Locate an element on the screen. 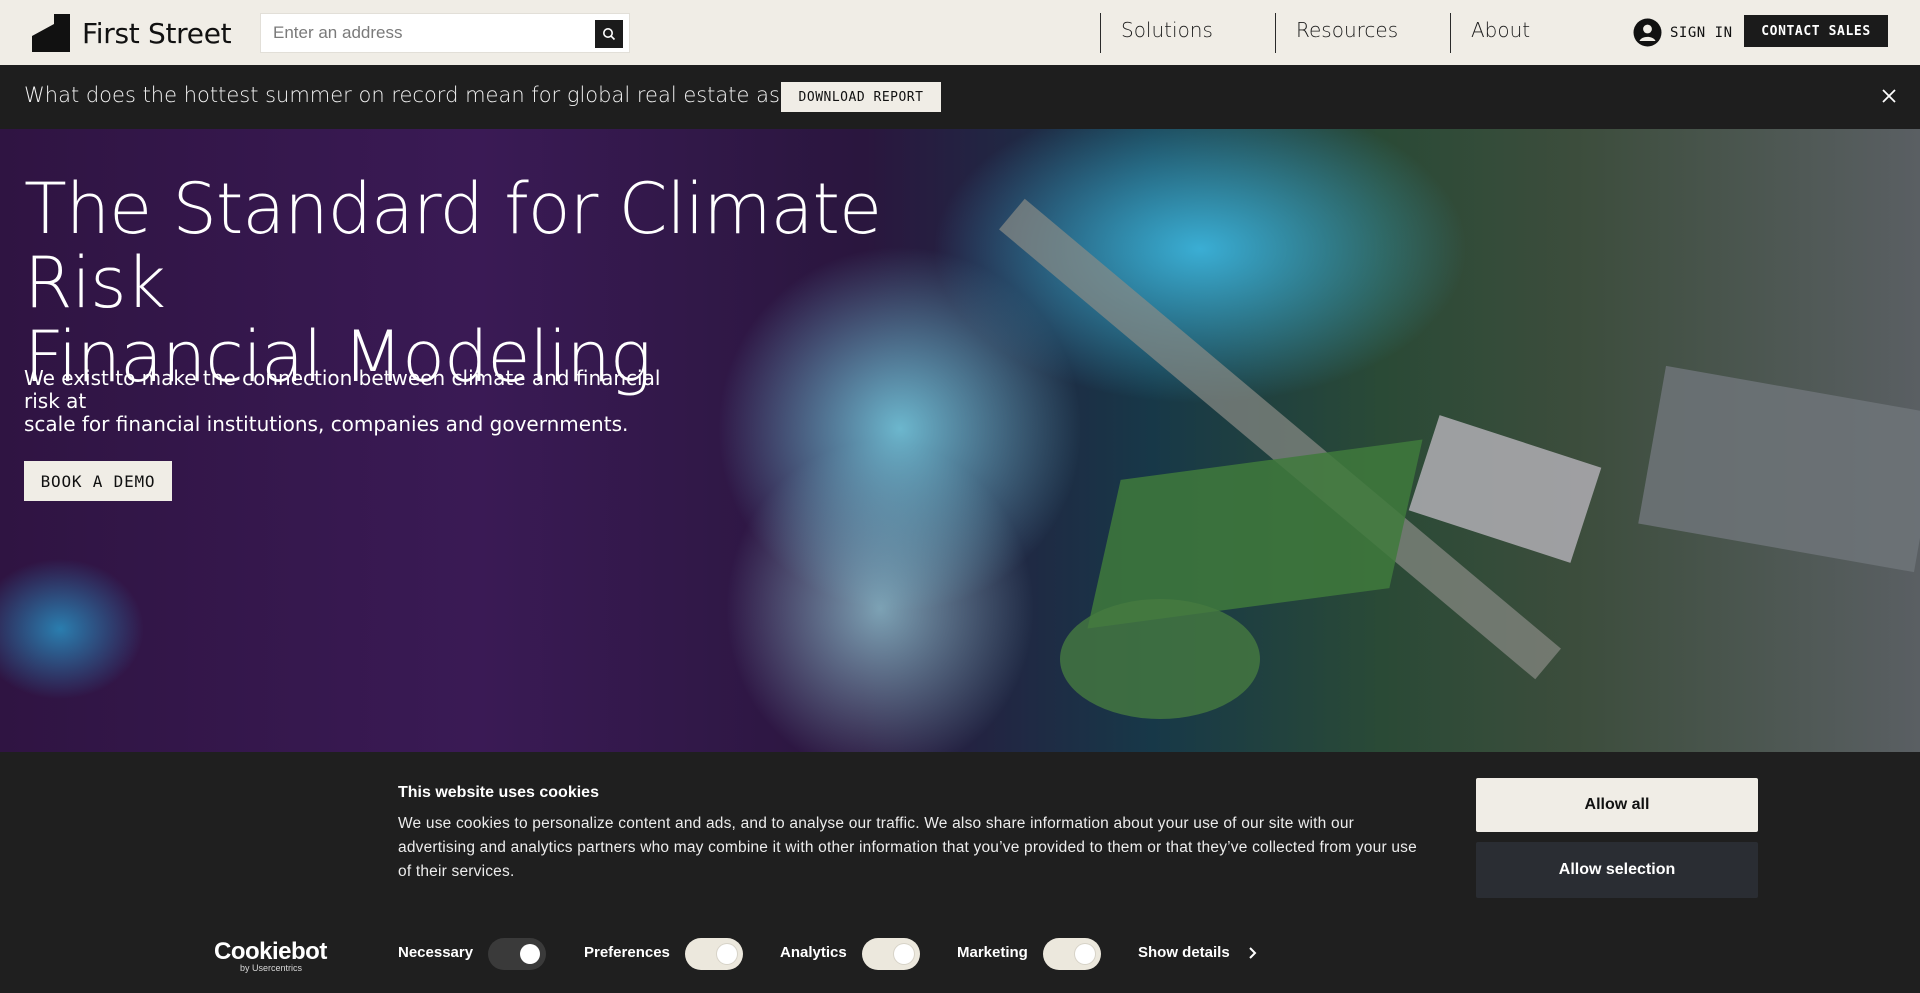  brand-logo: First Street is located at coordinates (132, 33).